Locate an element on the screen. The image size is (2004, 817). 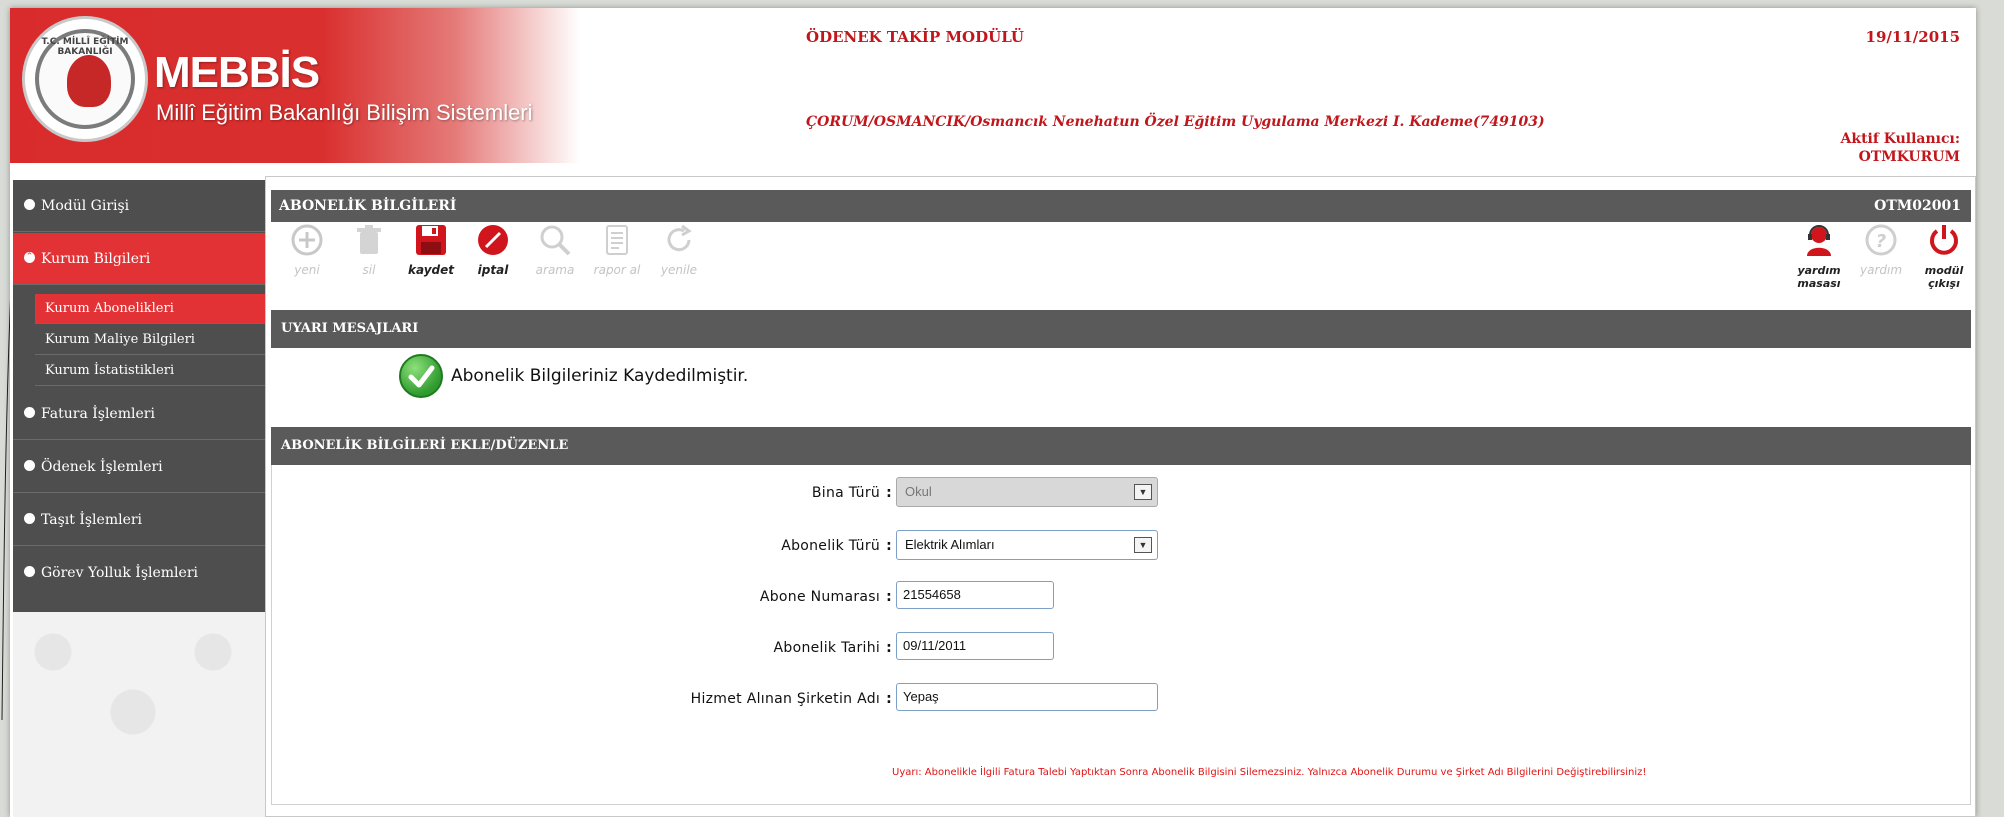
module-exit-button: modül çıkışı is located at coordinates (1944, 256).